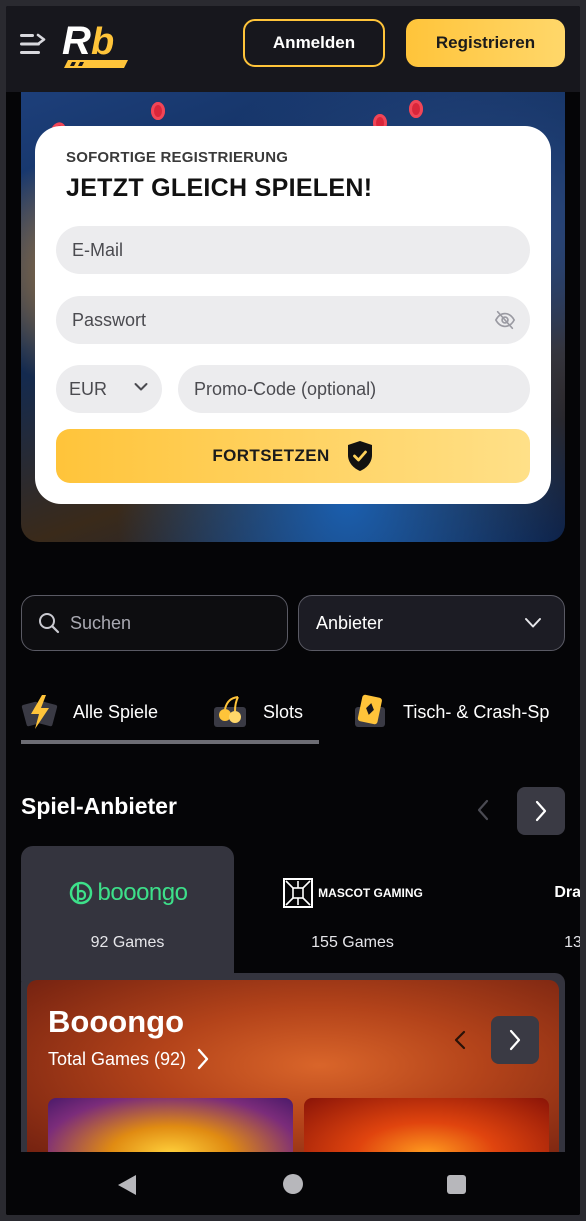 The width and height of the screenshot is (586, 1221). Describe the element at coordinates (127, 913) in the screenshot. I see `provider-card-booongo: booongo 92 Games` at that location.